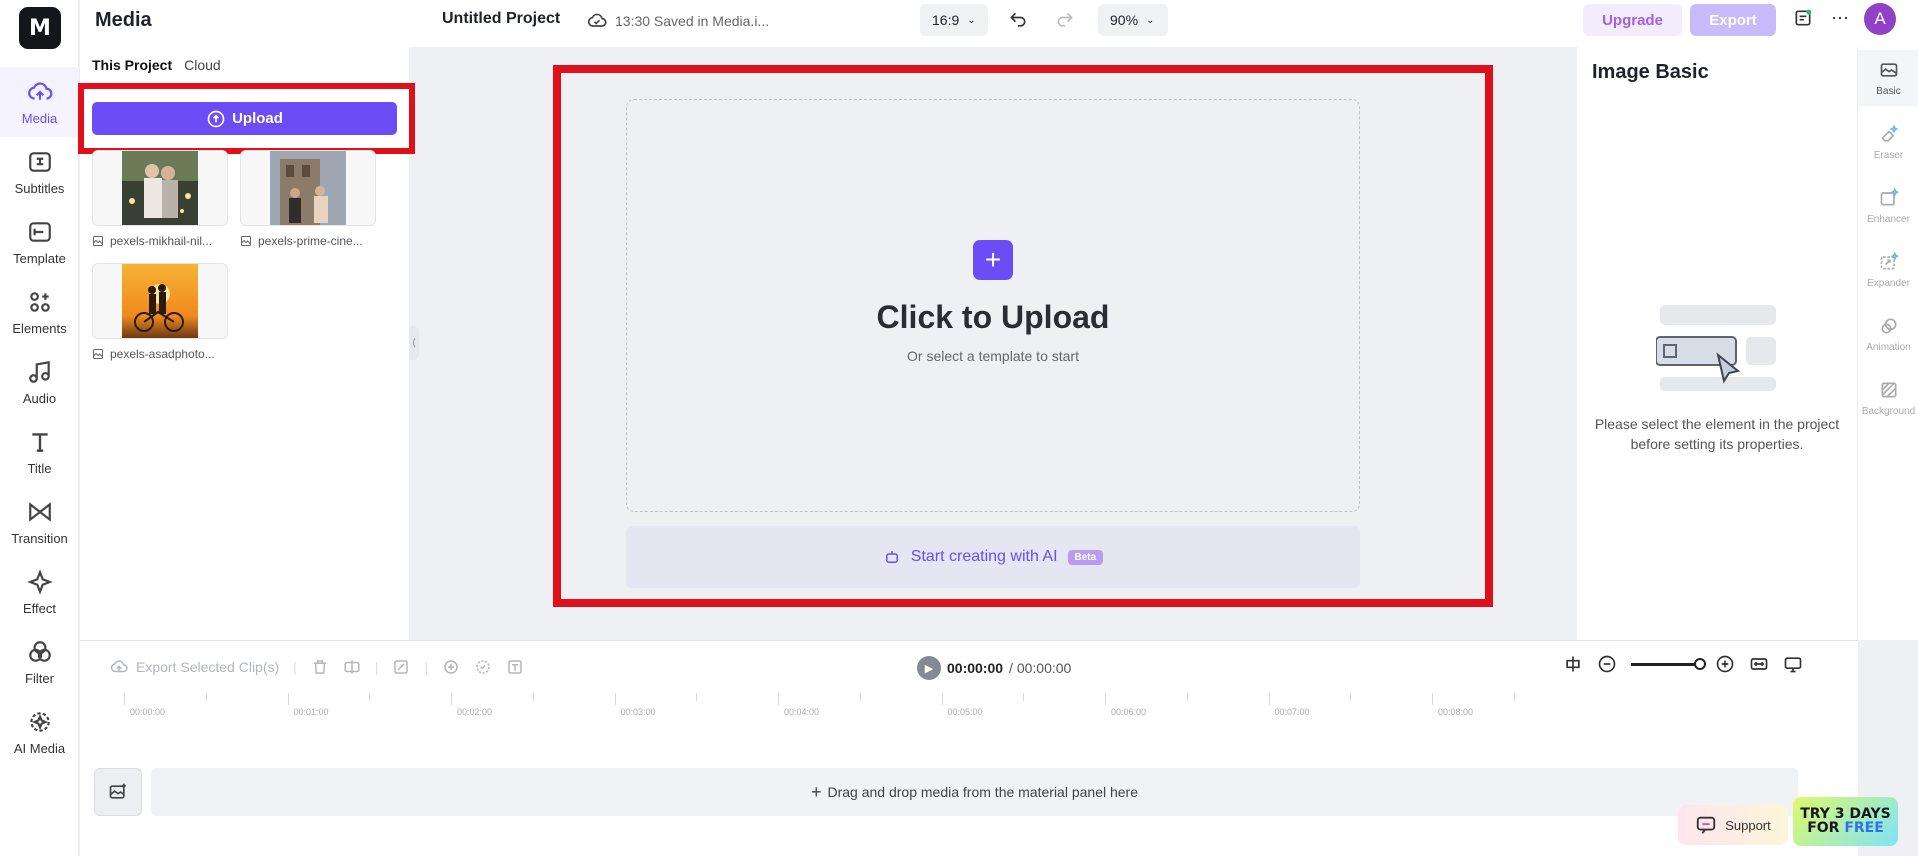  What do you see at coordinates (1018, 20) in the screenshot?
I see `undo-button` at bounding box center [1018, 20].